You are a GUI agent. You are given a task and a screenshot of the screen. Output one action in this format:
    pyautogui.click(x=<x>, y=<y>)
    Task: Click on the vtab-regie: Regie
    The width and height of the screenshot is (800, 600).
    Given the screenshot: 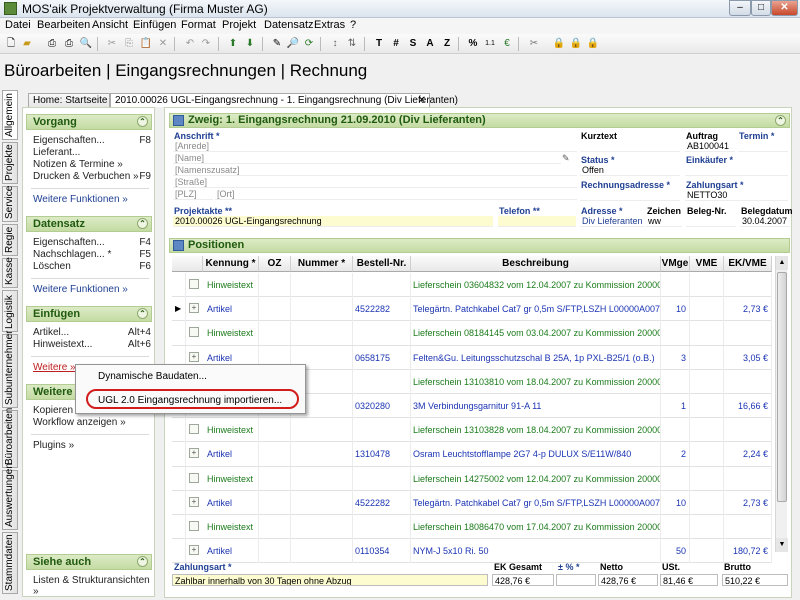 What is the action you would take?
    pyautogui.click(x=10, y=240)
    